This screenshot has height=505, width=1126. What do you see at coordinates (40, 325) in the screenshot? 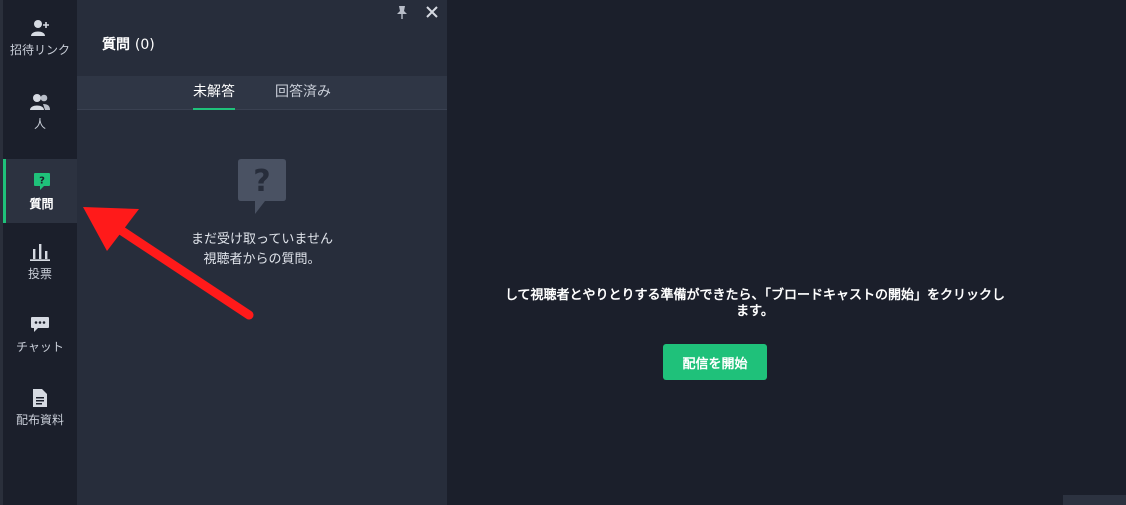
I see `chat-icon` at bounding box center [40, 325].